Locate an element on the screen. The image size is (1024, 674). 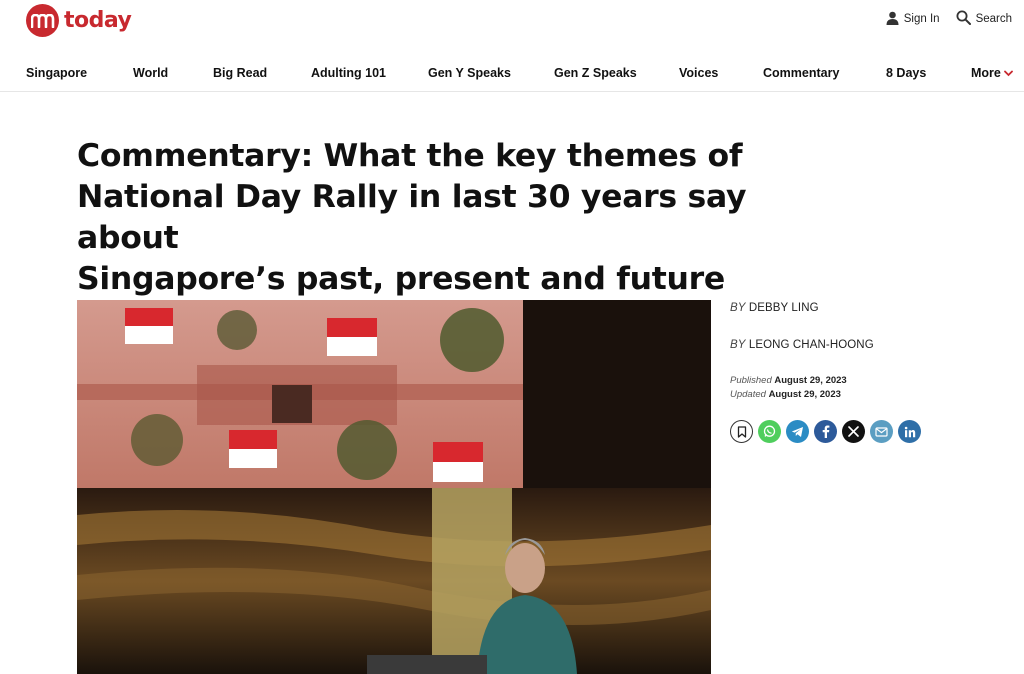
linkedin-share-button is located at coordinates (909, 431).